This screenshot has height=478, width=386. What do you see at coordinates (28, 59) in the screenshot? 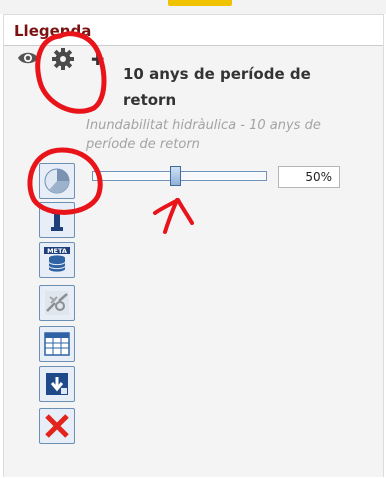
I see `visibility-eye-icon` at bounding box center [28, 59].